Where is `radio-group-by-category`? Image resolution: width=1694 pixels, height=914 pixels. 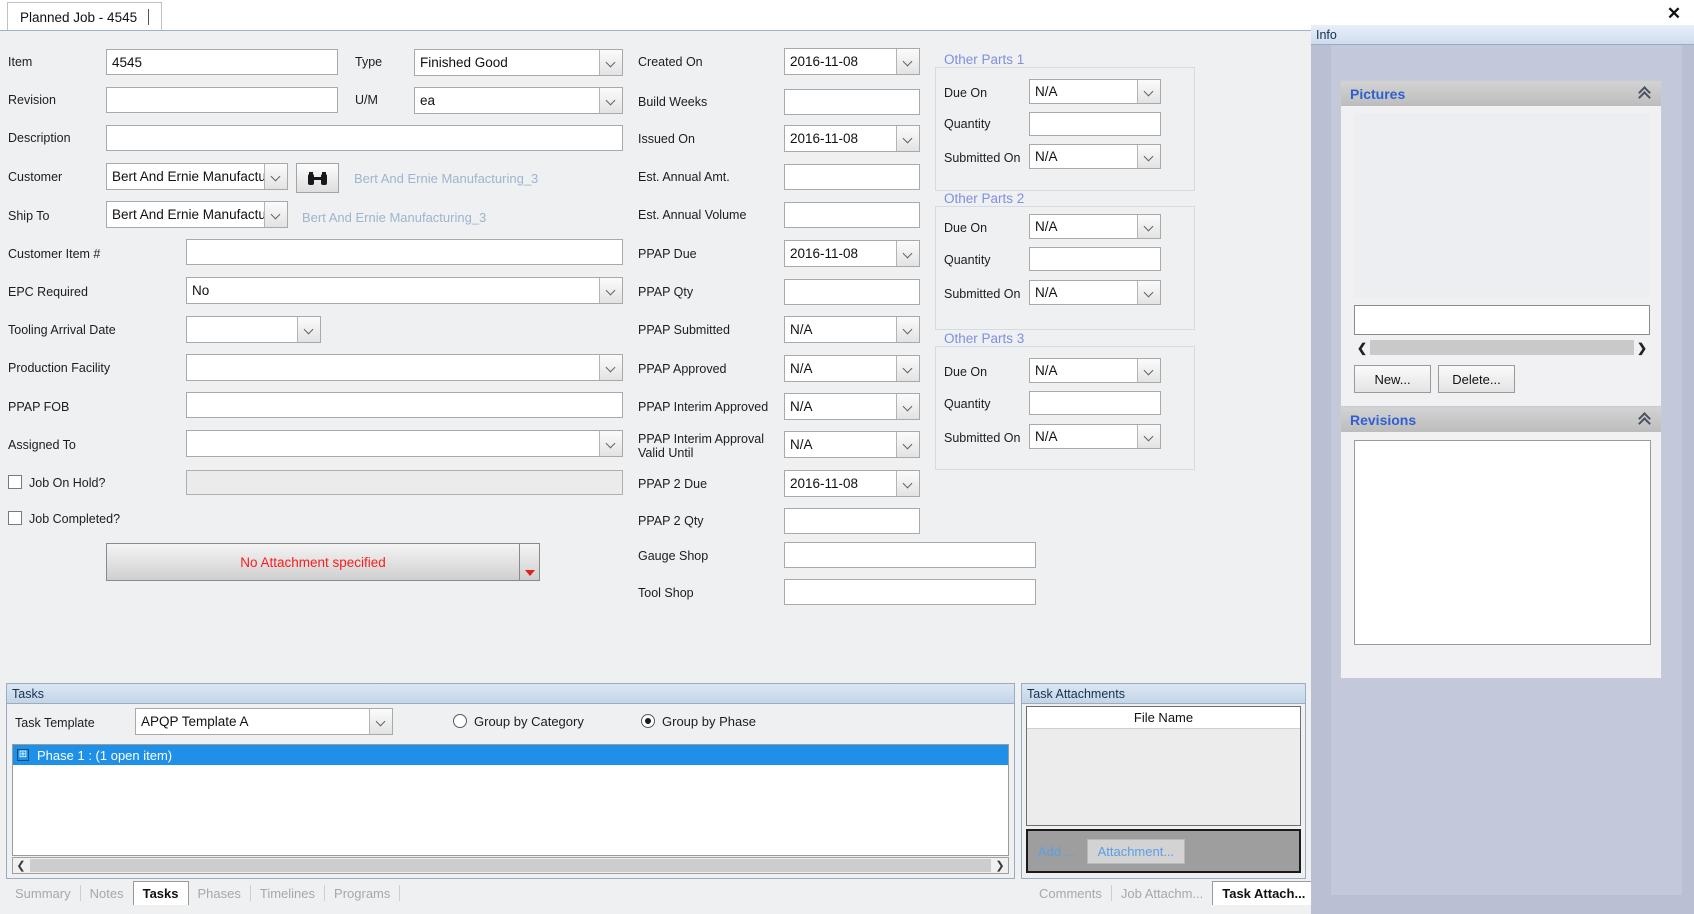
radio-group-by-category is located at coordinates (460, 721).